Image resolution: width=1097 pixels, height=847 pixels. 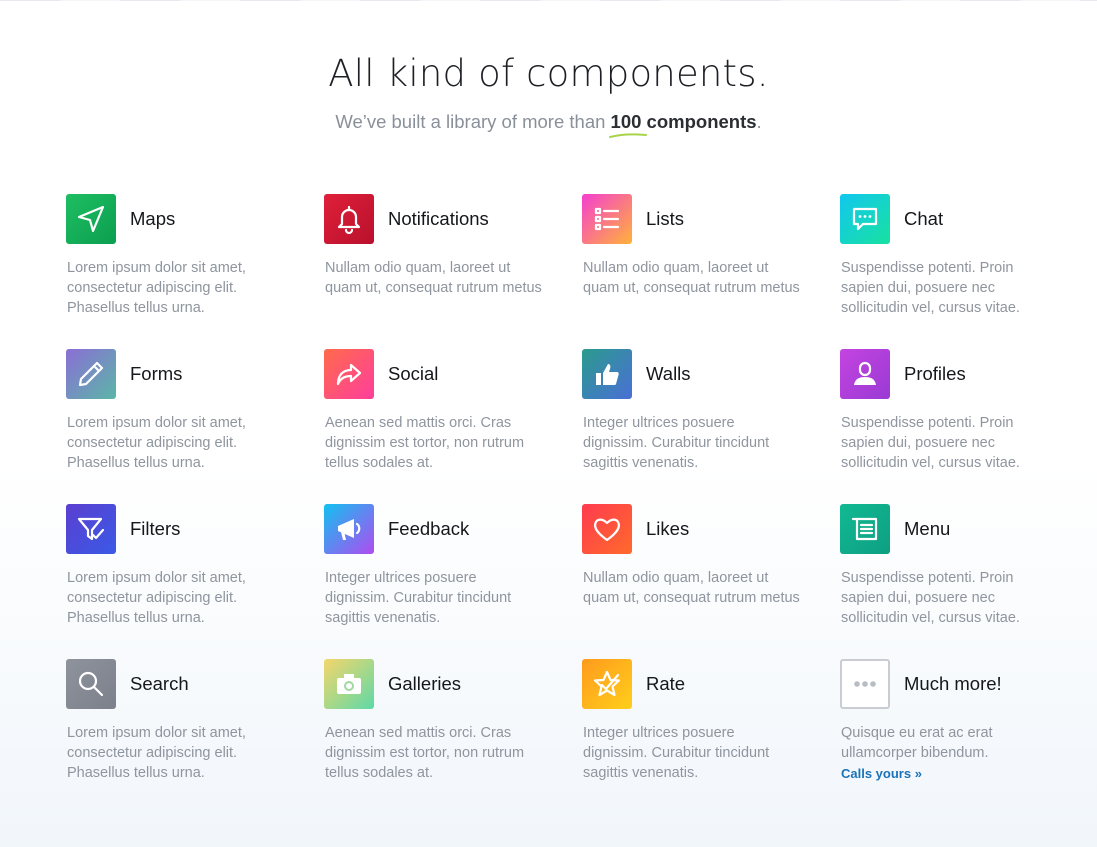 I want to click on card-title: Forms, so click(x=156, y=374).